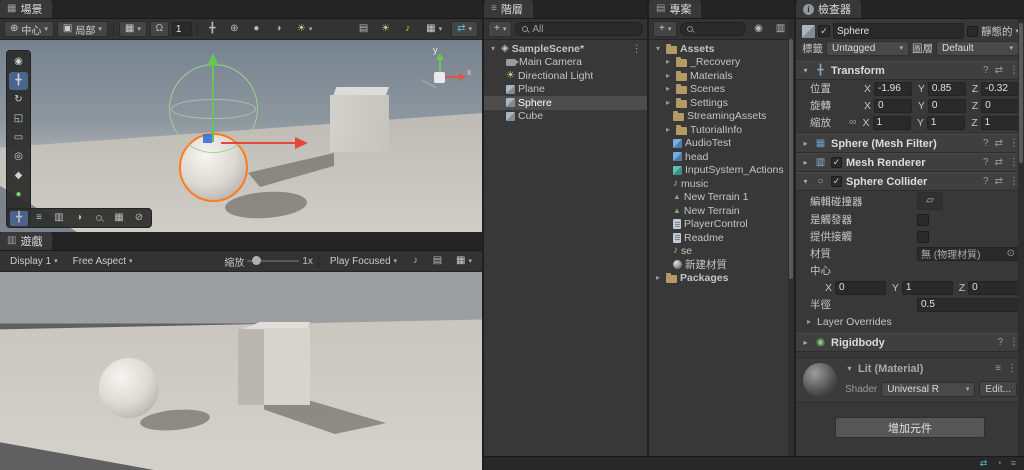 The image size is (1024, 470). Describe the element at coordinates (891, 122) in the screenshot. I see `scale-x-field: 1` at that location.